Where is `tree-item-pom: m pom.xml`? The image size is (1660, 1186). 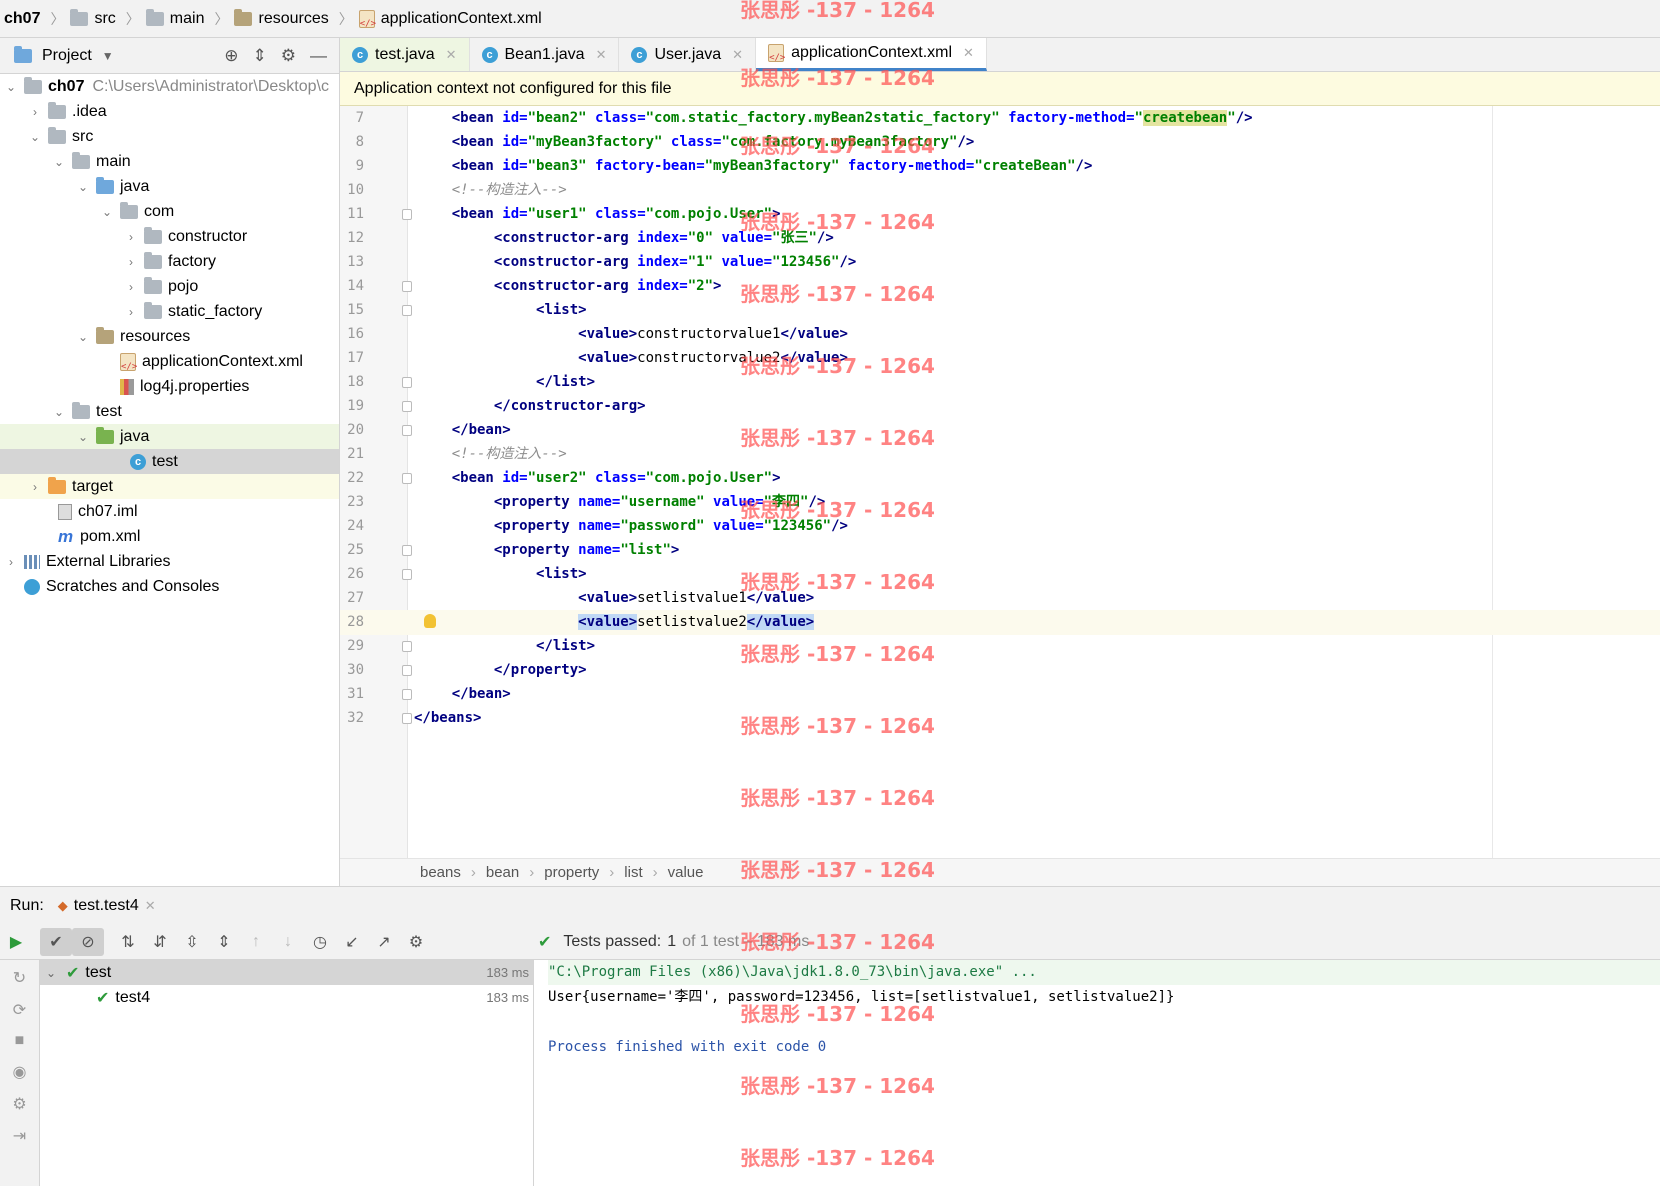
tree-item-pom: m pom.xml is located at coordinates (169, 536).